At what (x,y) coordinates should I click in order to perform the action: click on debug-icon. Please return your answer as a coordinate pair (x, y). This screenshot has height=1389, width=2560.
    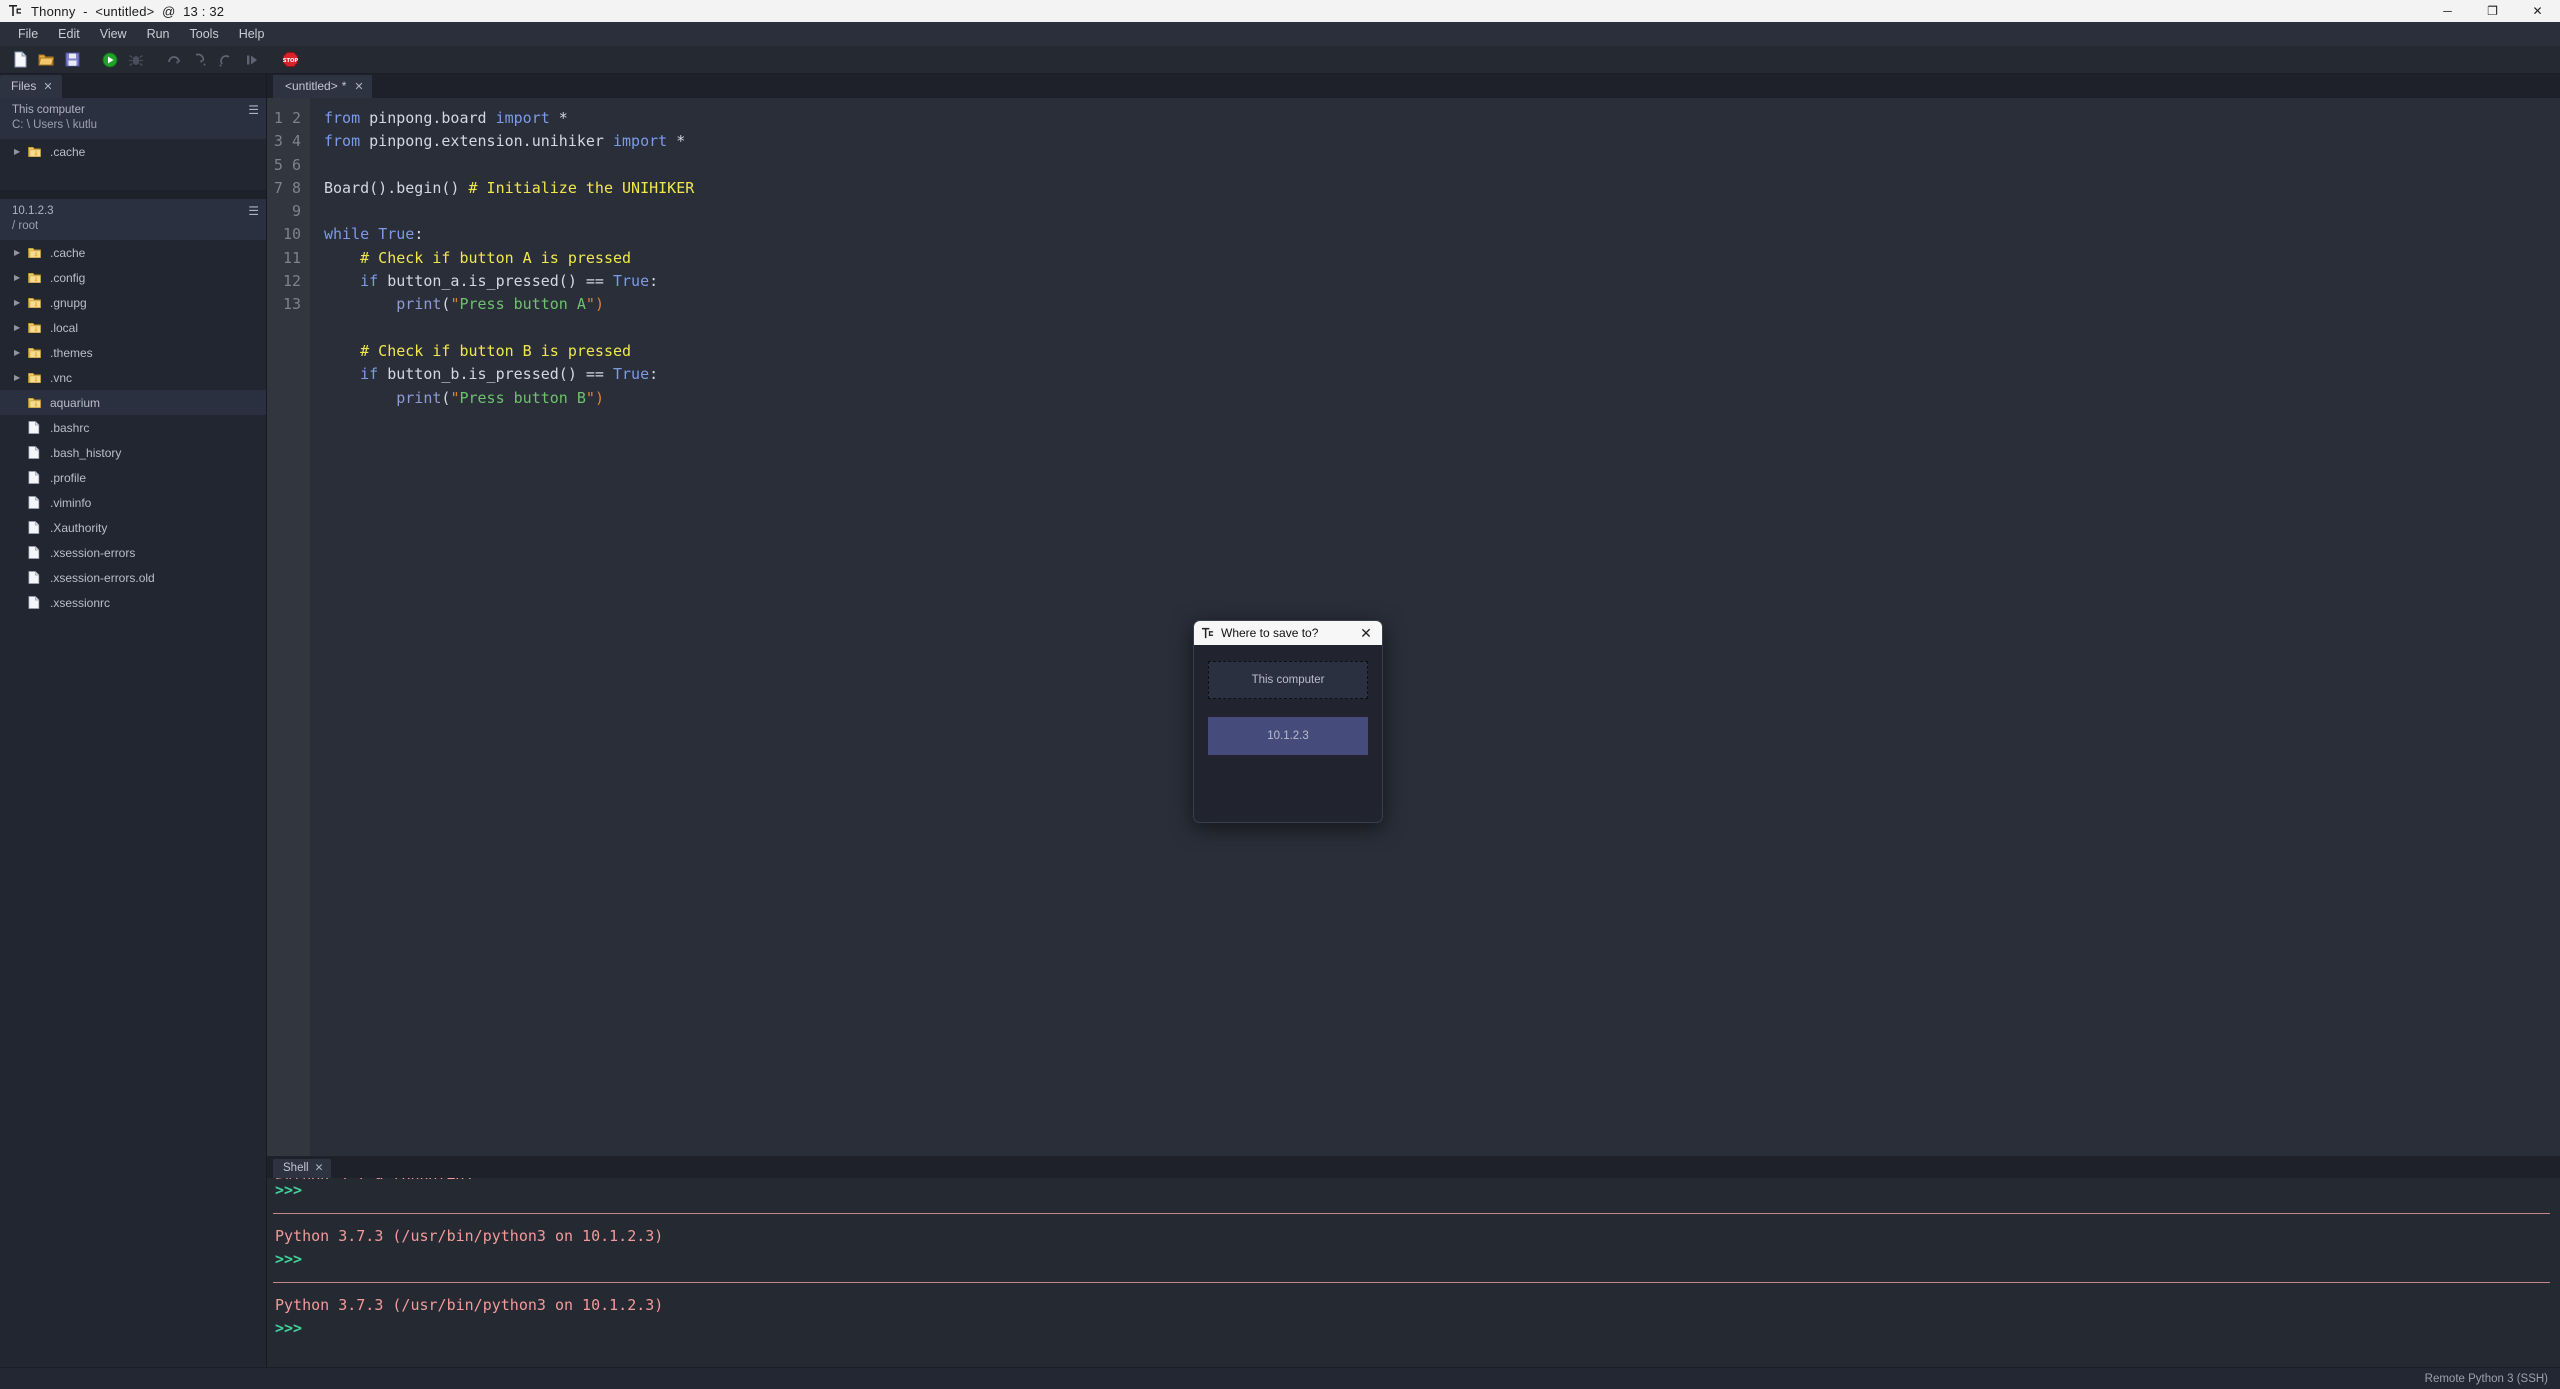
    Looking at the image, I should click on (136, 60).